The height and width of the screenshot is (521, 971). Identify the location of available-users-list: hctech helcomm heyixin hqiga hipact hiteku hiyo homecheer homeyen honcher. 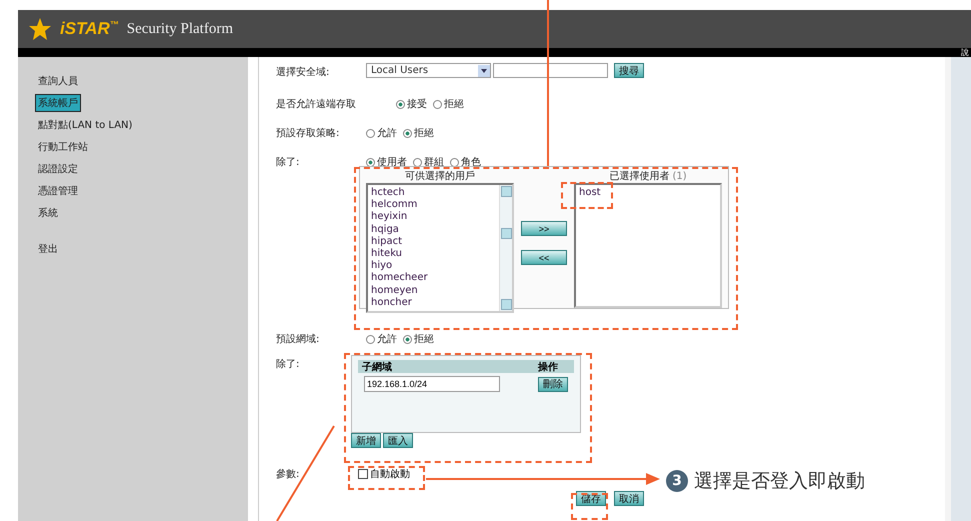
(440, 248).